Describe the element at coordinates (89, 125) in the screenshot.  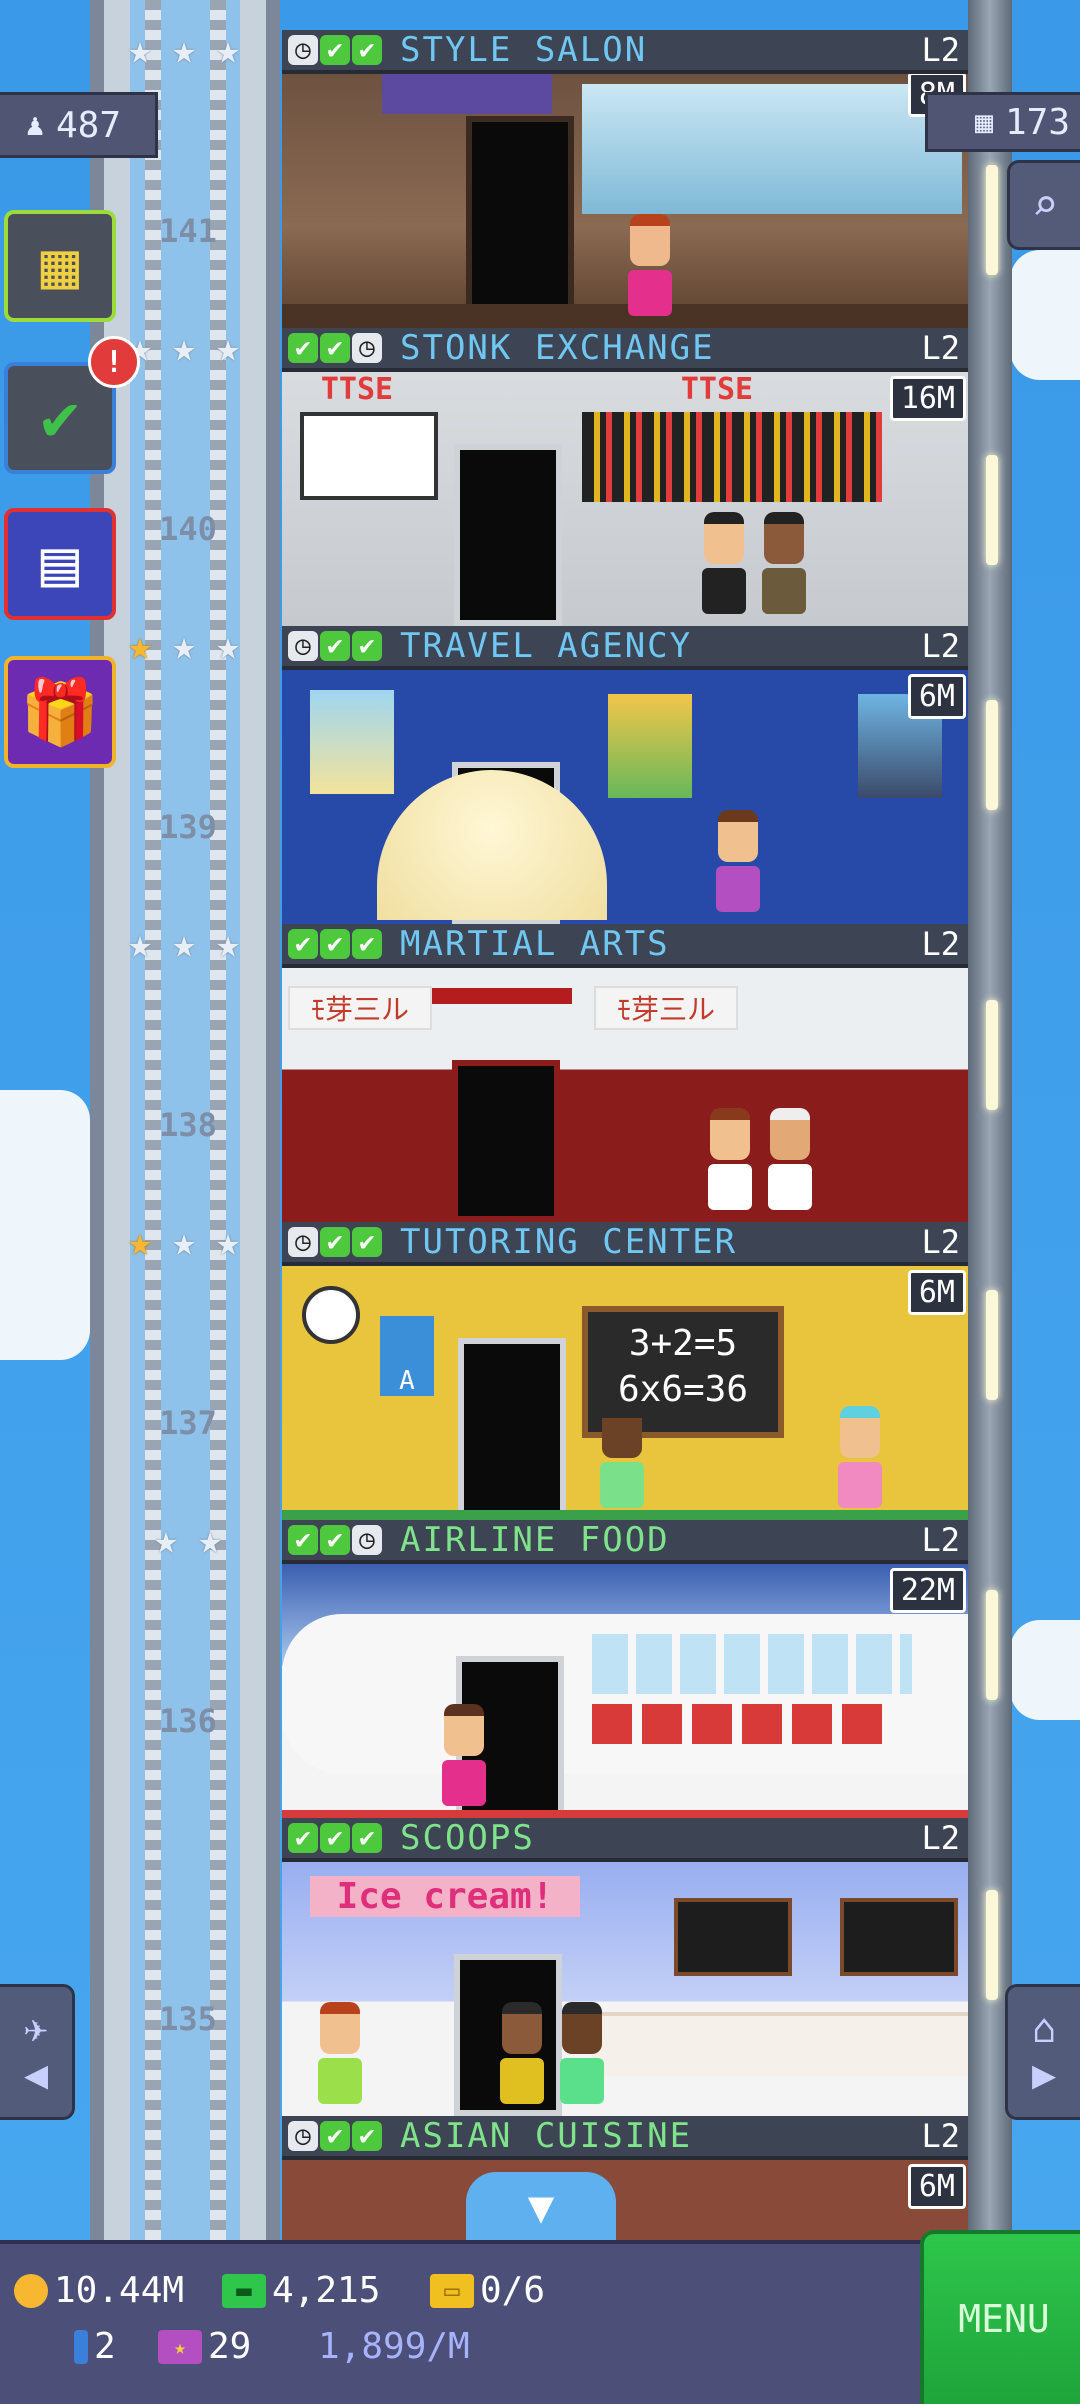
I see `population-value: 487` at that location.